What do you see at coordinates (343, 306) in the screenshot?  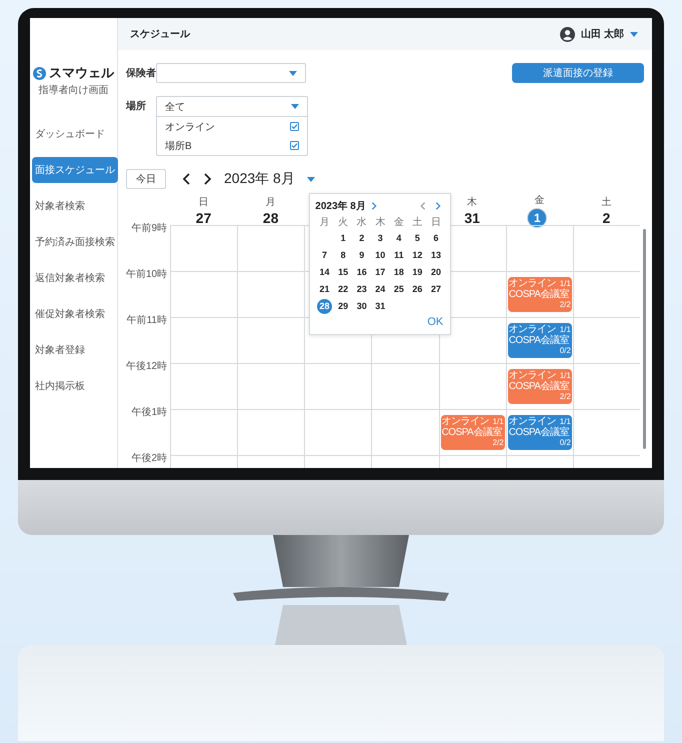 I see `picker-day: 29` at bounding box center [343, 306].